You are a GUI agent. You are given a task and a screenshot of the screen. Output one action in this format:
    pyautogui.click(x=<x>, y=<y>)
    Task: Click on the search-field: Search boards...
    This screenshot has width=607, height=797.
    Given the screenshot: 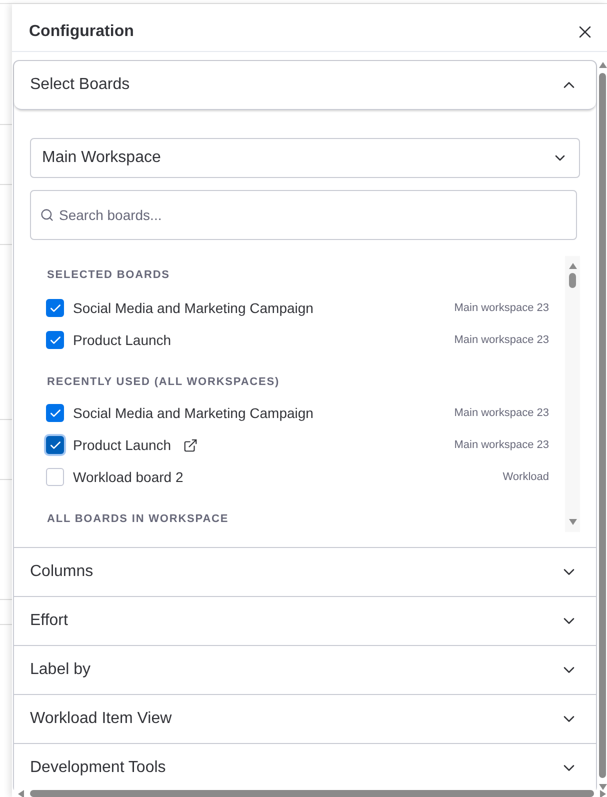 What is the action you would take?
    pyautogui.click(x=303, y=215)
    